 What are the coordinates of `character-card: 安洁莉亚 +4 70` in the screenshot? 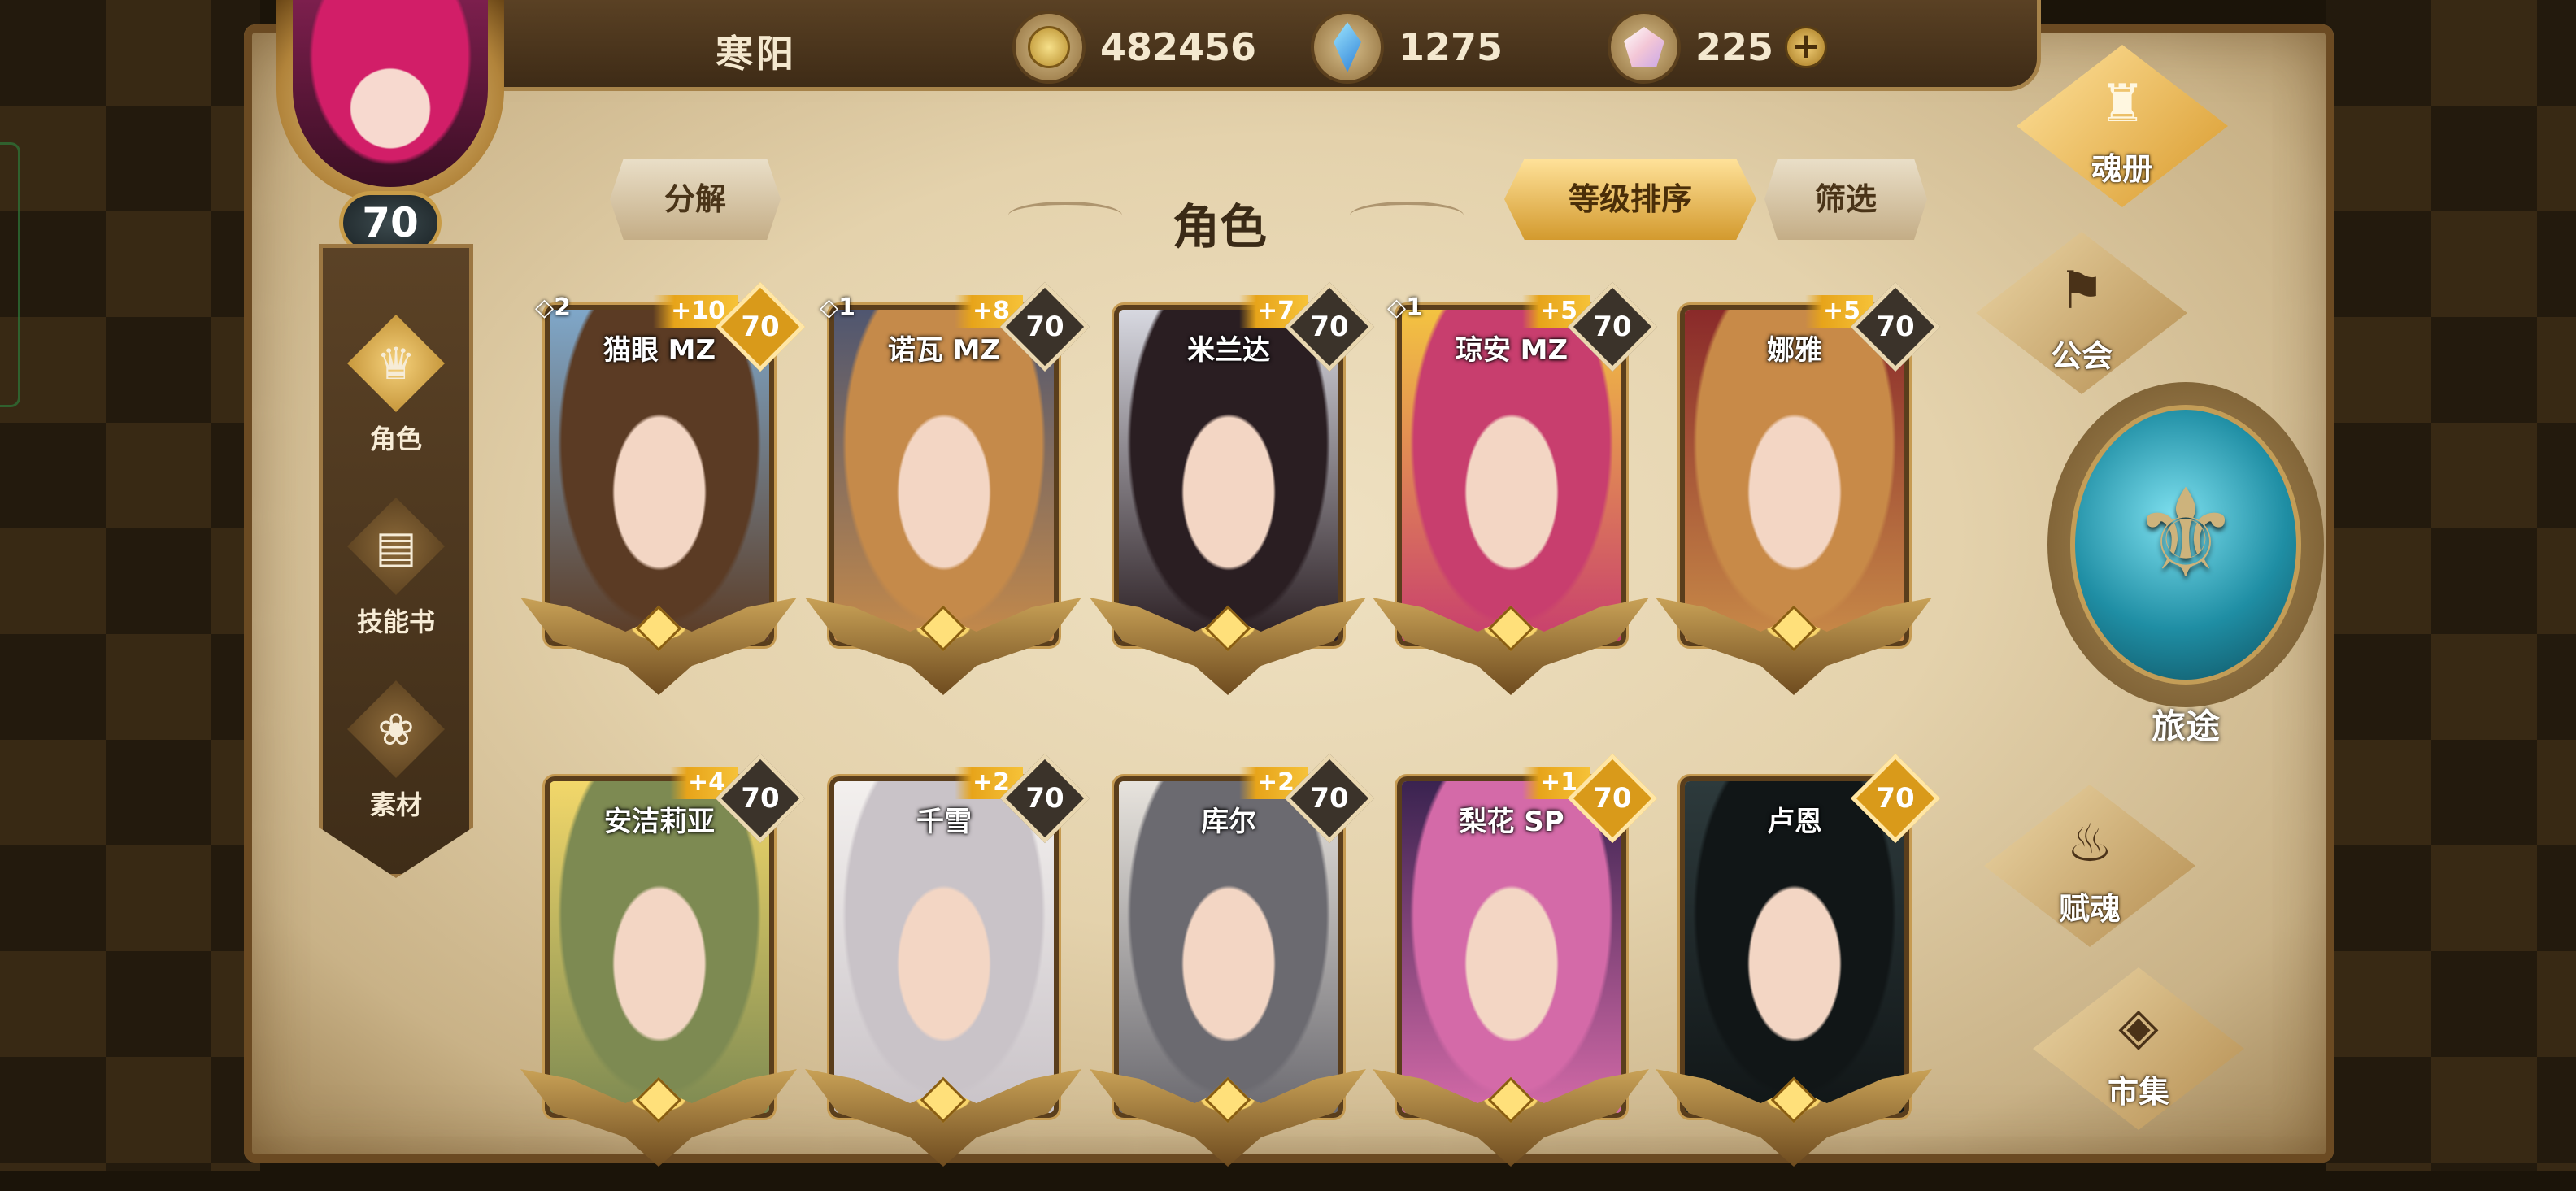 It's located at (663, 972).